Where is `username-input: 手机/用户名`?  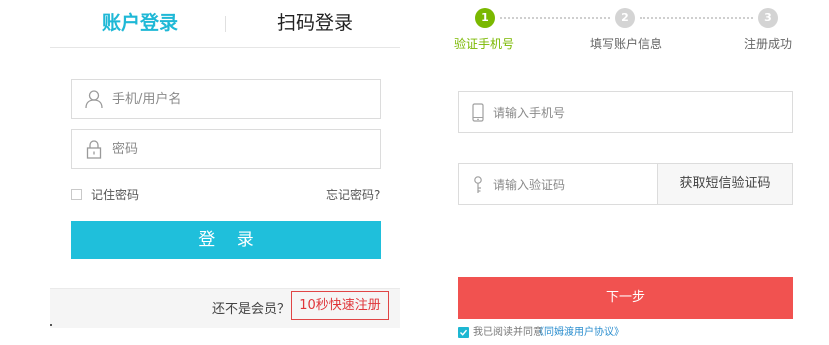
username-input: 手机/用户名 is located at coordinates (226, 99).